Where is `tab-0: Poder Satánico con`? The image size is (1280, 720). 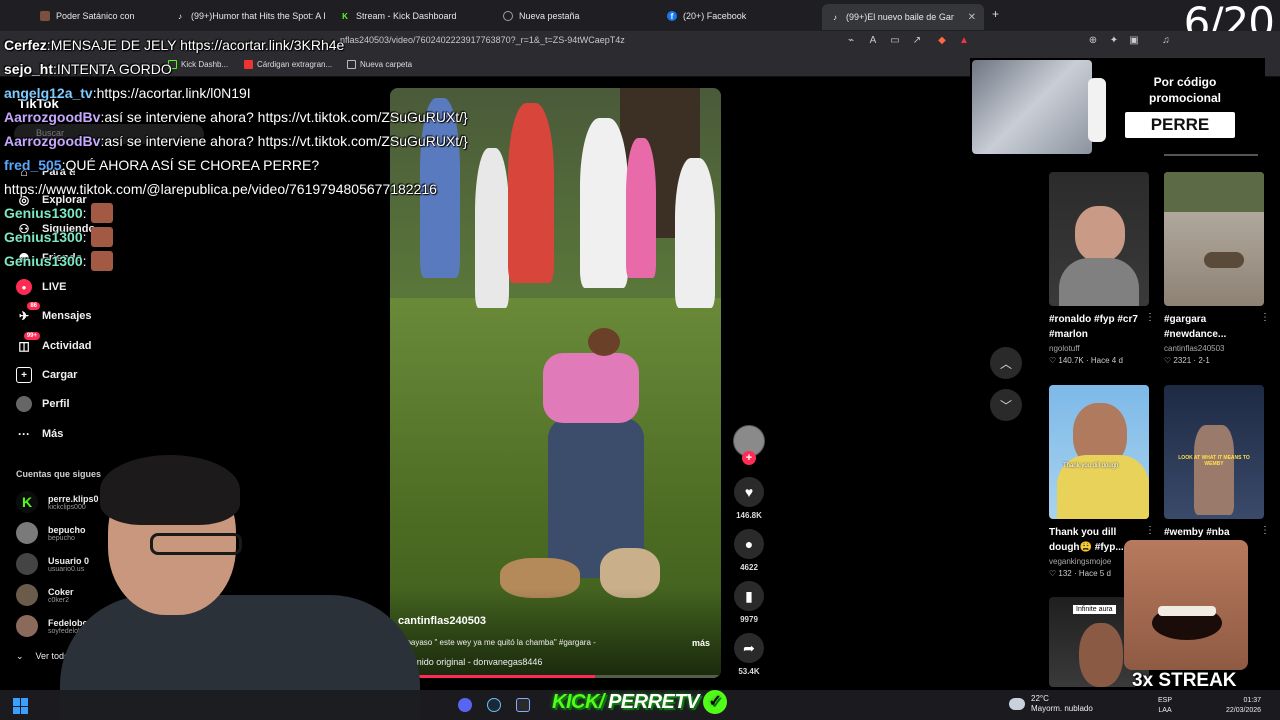
tab-0: Poder Satánico con is located at coordinates (100, 16).